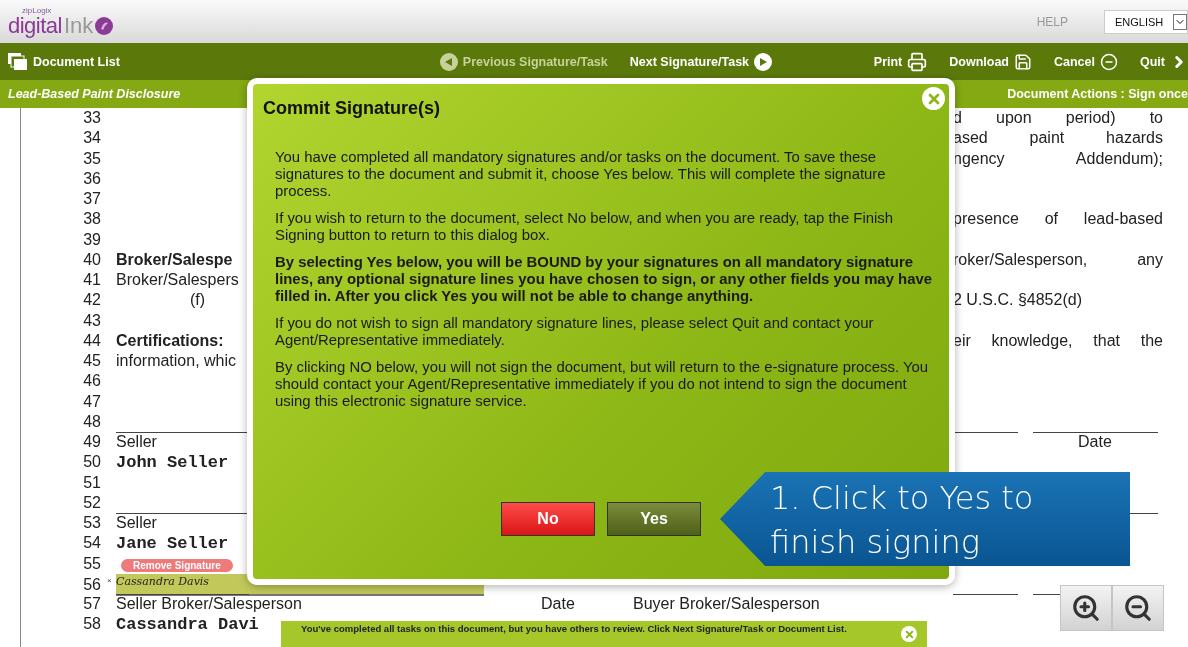  What do you see at coordinates (1146, 21) in the screenshot?
I see `language-select: ENGLISH` at bounding box center [1146, 21].